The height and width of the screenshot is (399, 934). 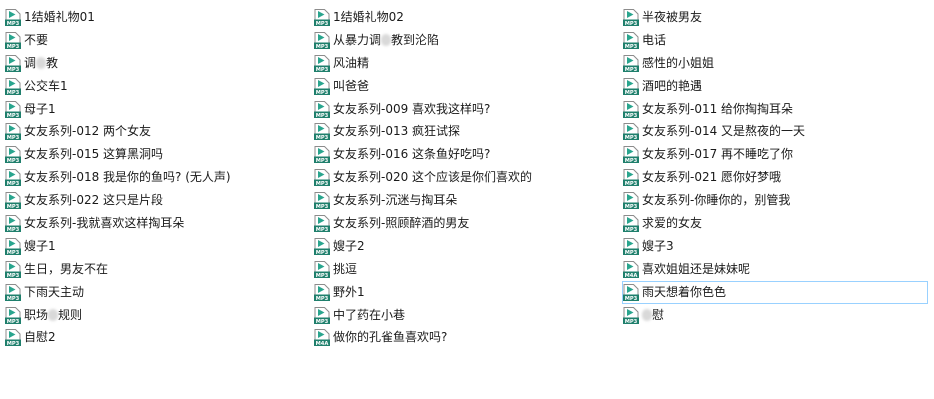 What do you see at coordinates (158, 63) in the screenshot?
I see `file-item: MP3 调教` at bounding box center [158, 63].